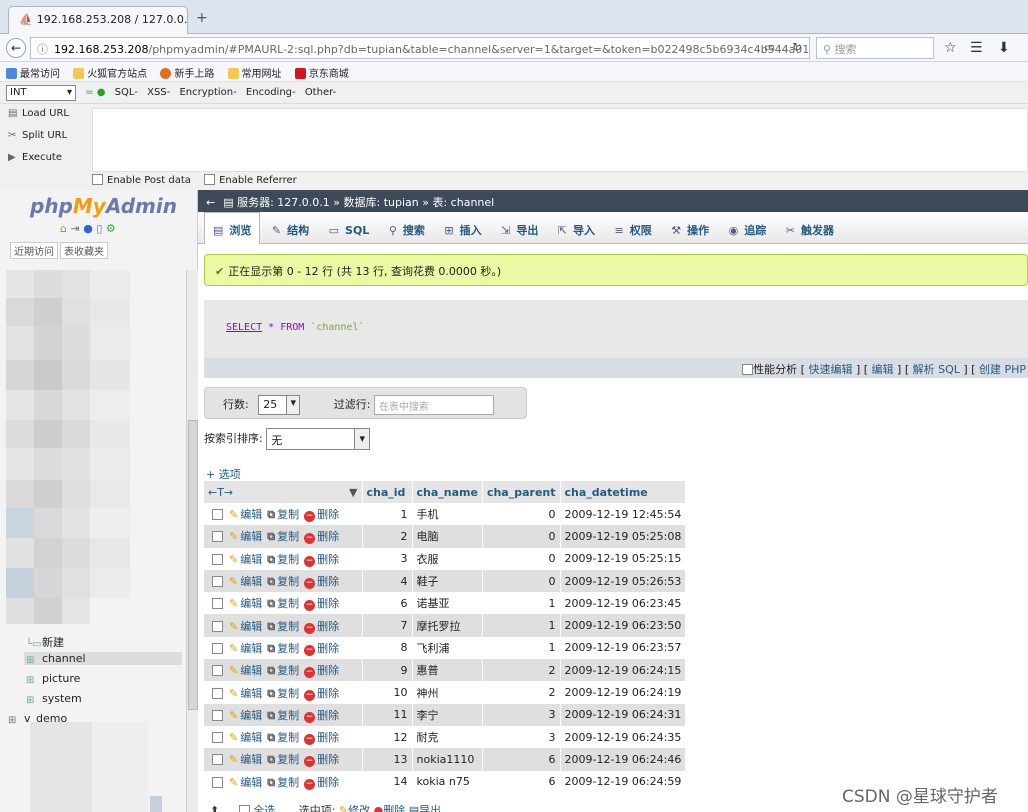  Describe the element at coordinates (349, 231) in the screenshot. I see `tab-sql: ▭ SQL` at that location.